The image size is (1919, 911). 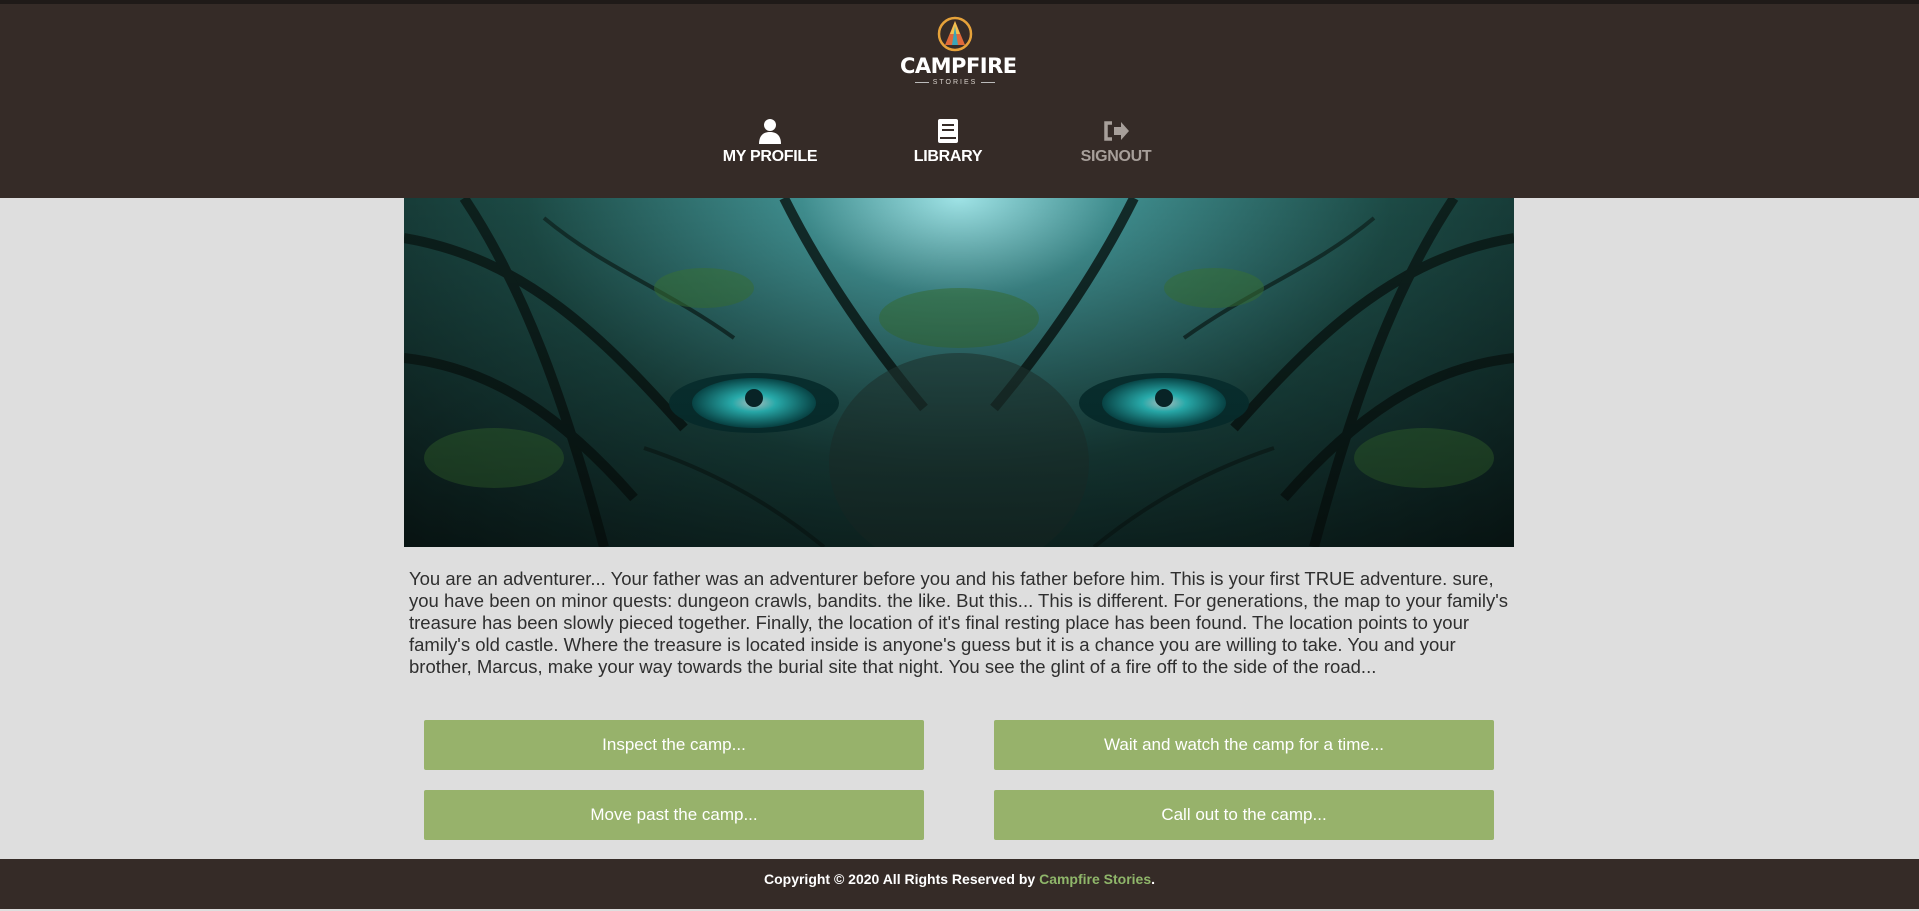 What do you see at coordinates (770, 156) in the screenshot?
I see `nav-my-profile-label: MY PROFILE` at bounding box center [770, 156].